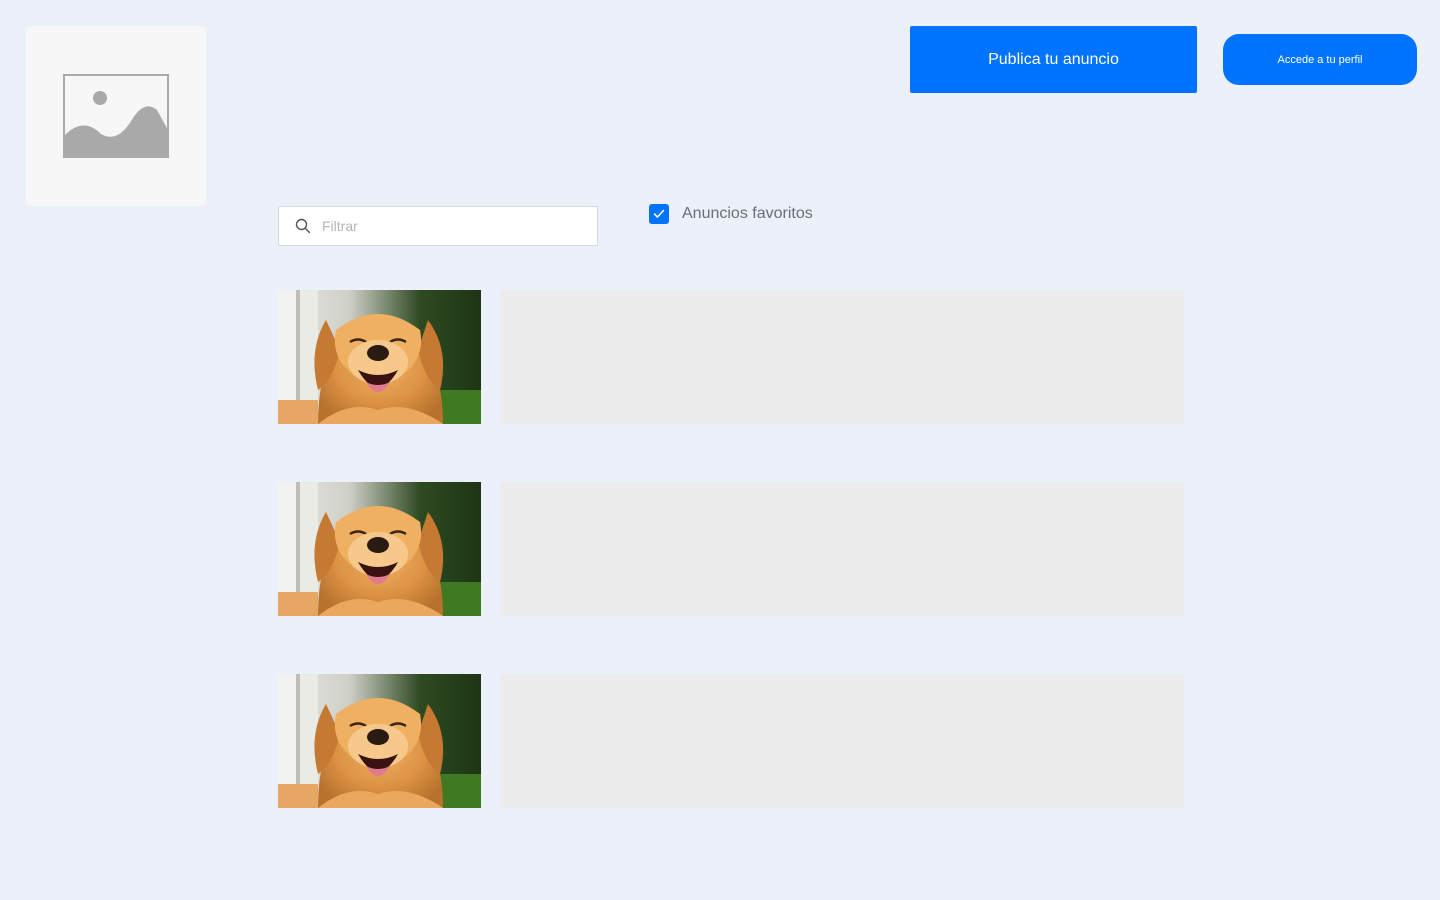  What do you see at coordinates (1053, 59) in the screenshot?
I see `publish-ad-button: Publica tu anuncio` at bounding box center [1053, 59].